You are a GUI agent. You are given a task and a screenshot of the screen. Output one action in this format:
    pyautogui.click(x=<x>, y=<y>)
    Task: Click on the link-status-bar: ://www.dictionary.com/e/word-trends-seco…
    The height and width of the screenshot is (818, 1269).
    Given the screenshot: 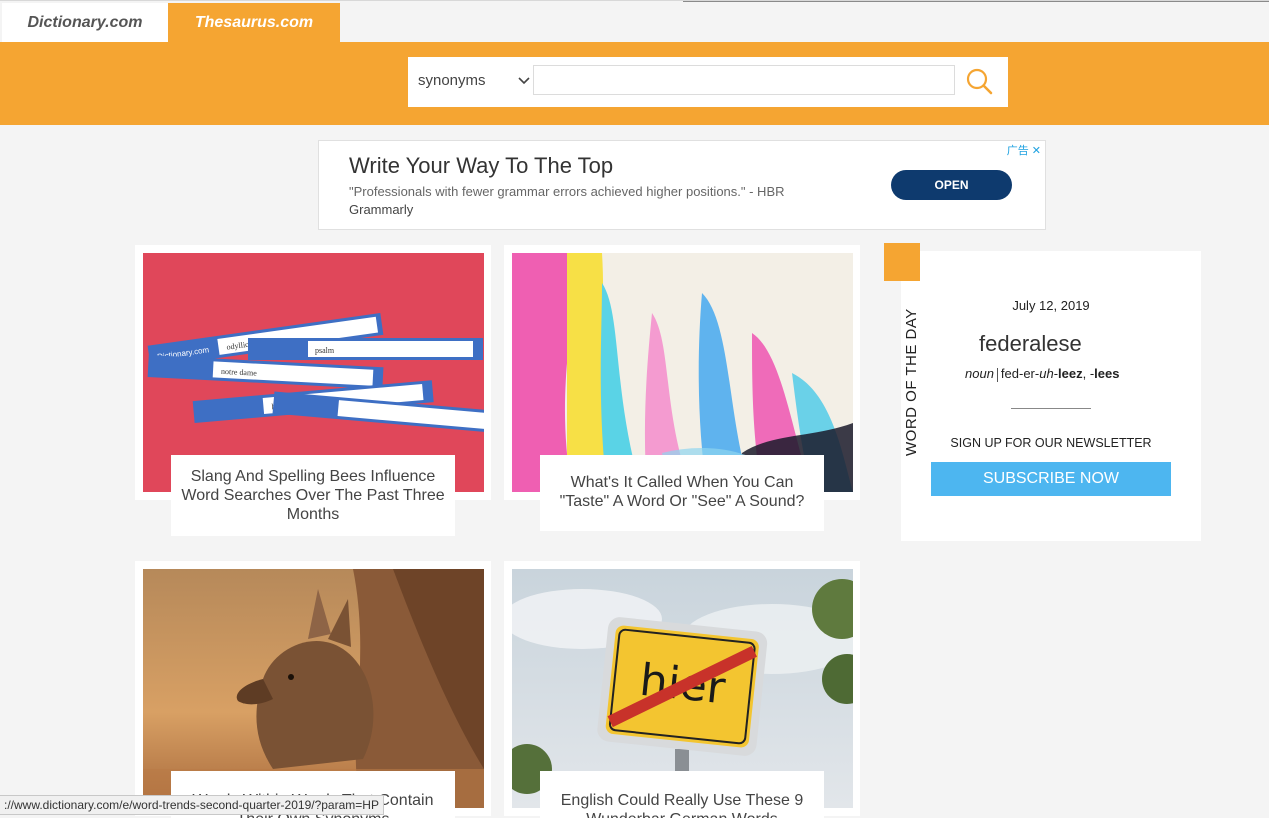 What is the action you would take?
    pyautogui.click(x=192, y=805)
    